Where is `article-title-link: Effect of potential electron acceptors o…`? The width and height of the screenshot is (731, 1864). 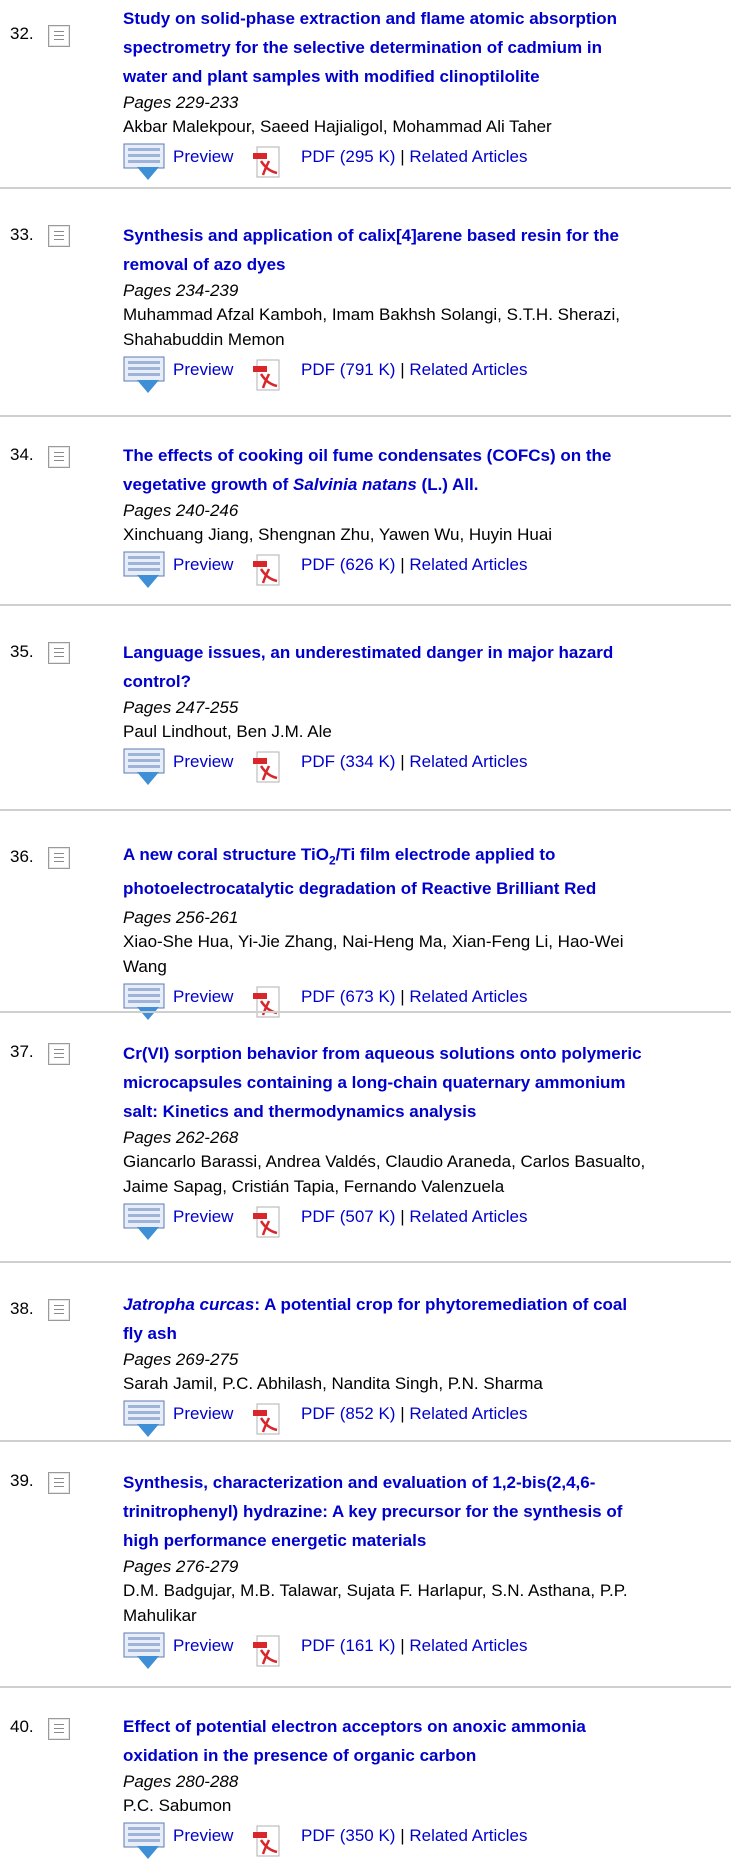
article-title-link: Effect of potential electron acceptors o… is located at coordinates (425, 1741).